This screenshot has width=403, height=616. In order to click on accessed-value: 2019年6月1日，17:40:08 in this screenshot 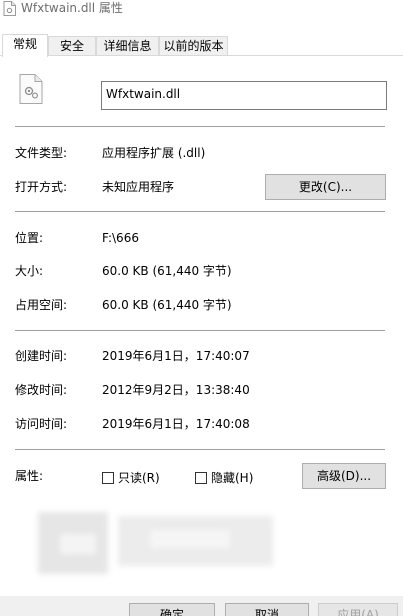, I will do `click(176, 424)`.